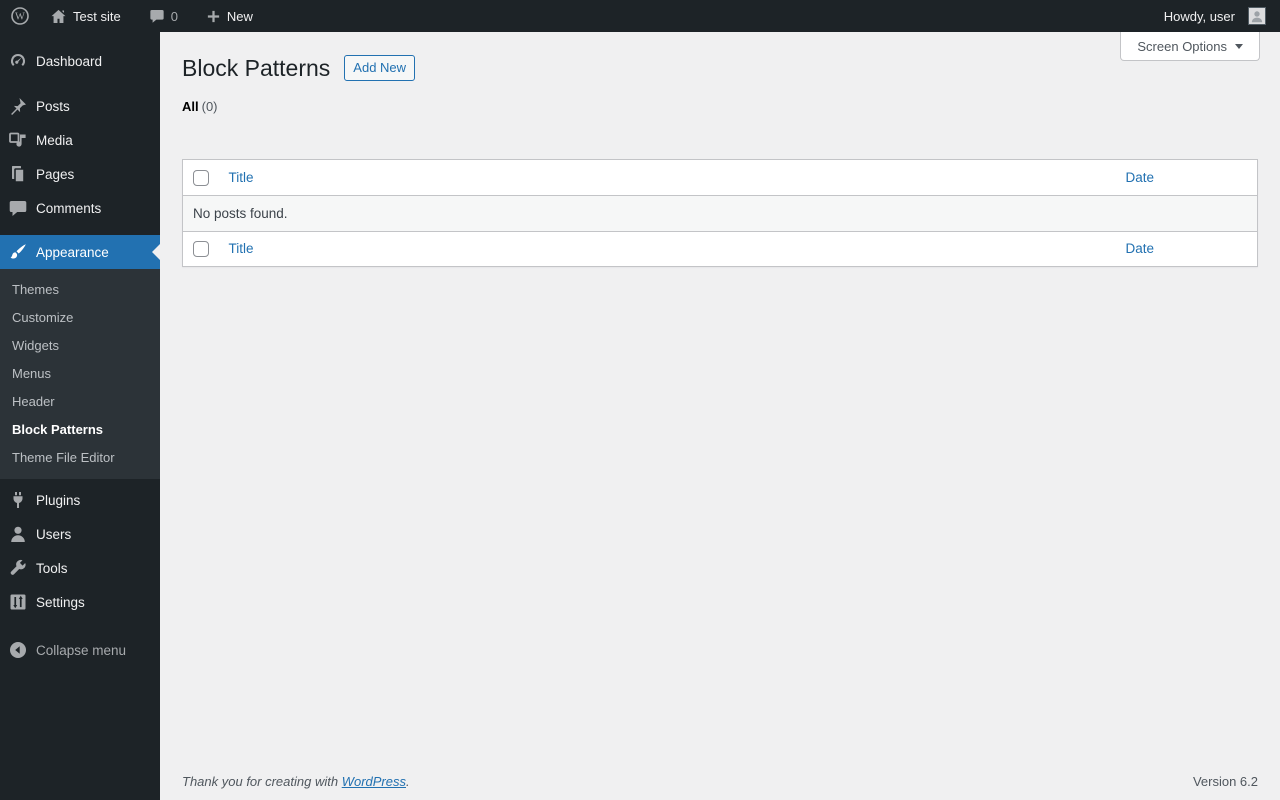 Image resolution: width=1280 pixels, height=800 pixels. I want to click on settings-sliders-icon, so click(18, 602).